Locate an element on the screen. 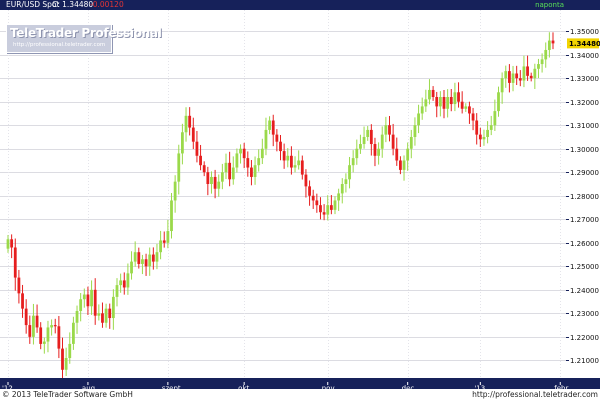 The image size is (600, 400). footer-url: http://professional.teletrader.com is located at coordinates (535, 394).